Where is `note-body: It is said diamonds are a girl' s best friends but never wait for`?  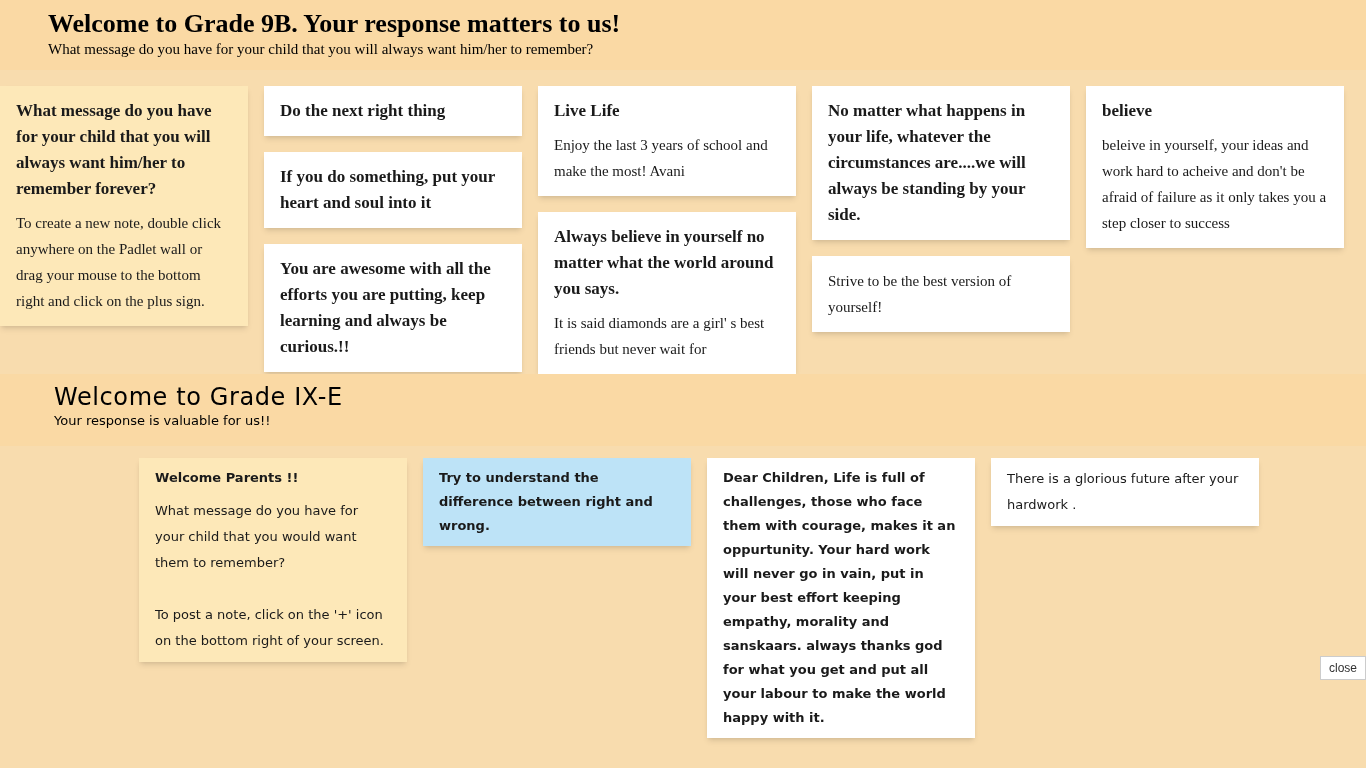
note-body: It is said diamonds are a girl' s best friends but never wait for is located at coordinates (660, 336).